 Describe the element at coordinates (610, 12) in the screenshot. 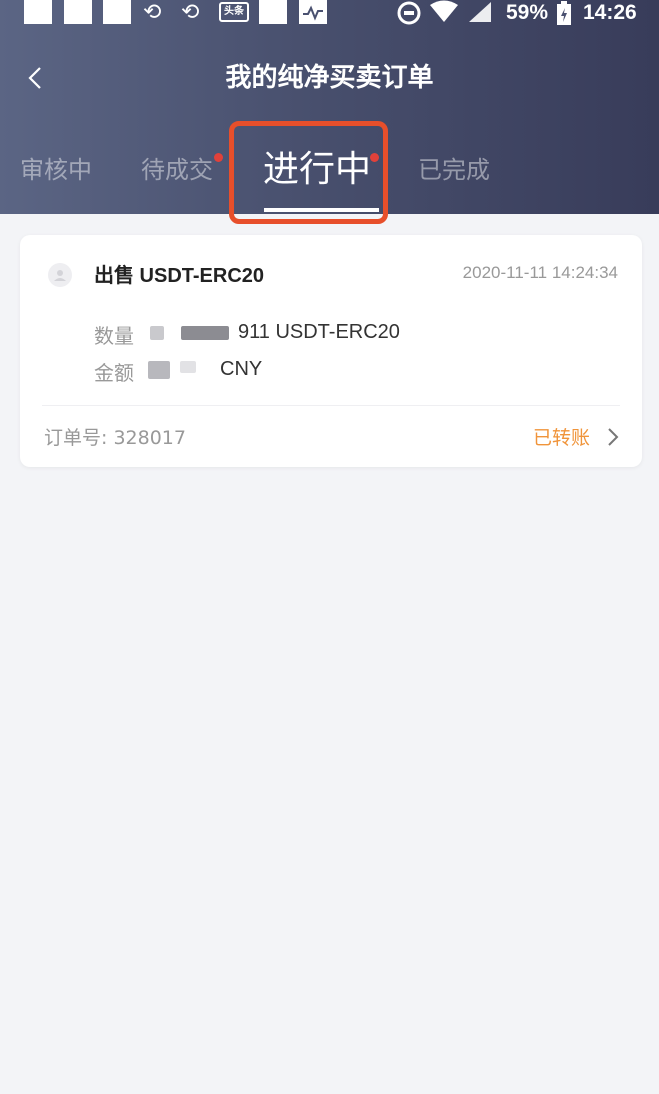

I see `clock: 14:26` at that location.